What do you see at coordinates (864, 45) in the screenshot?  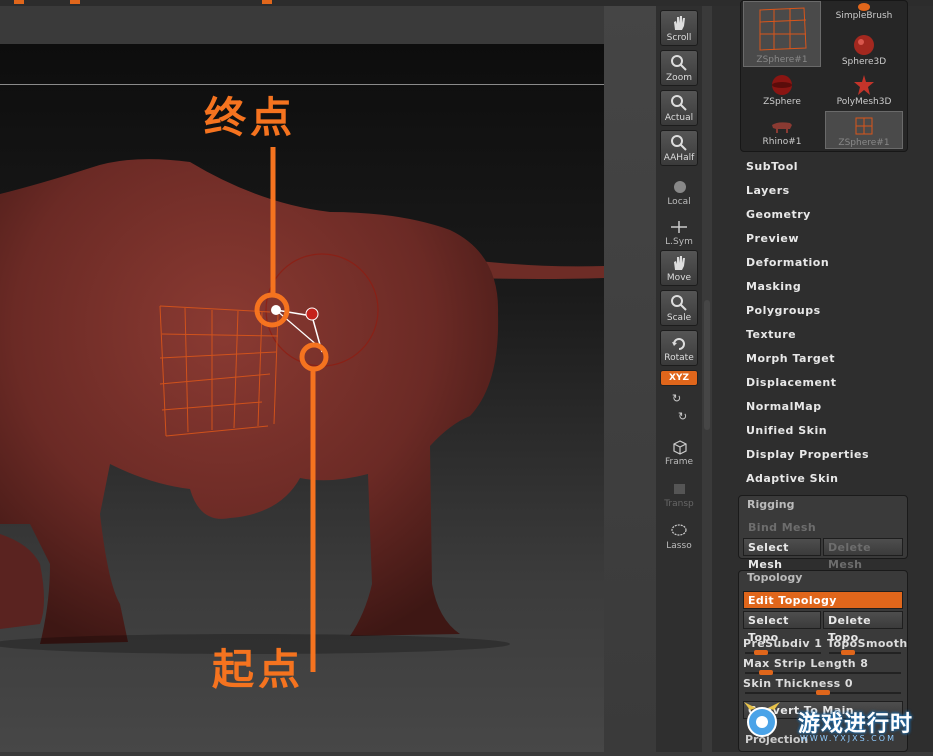 I see `sphere3d-icon` at bounding box center [864, 45].